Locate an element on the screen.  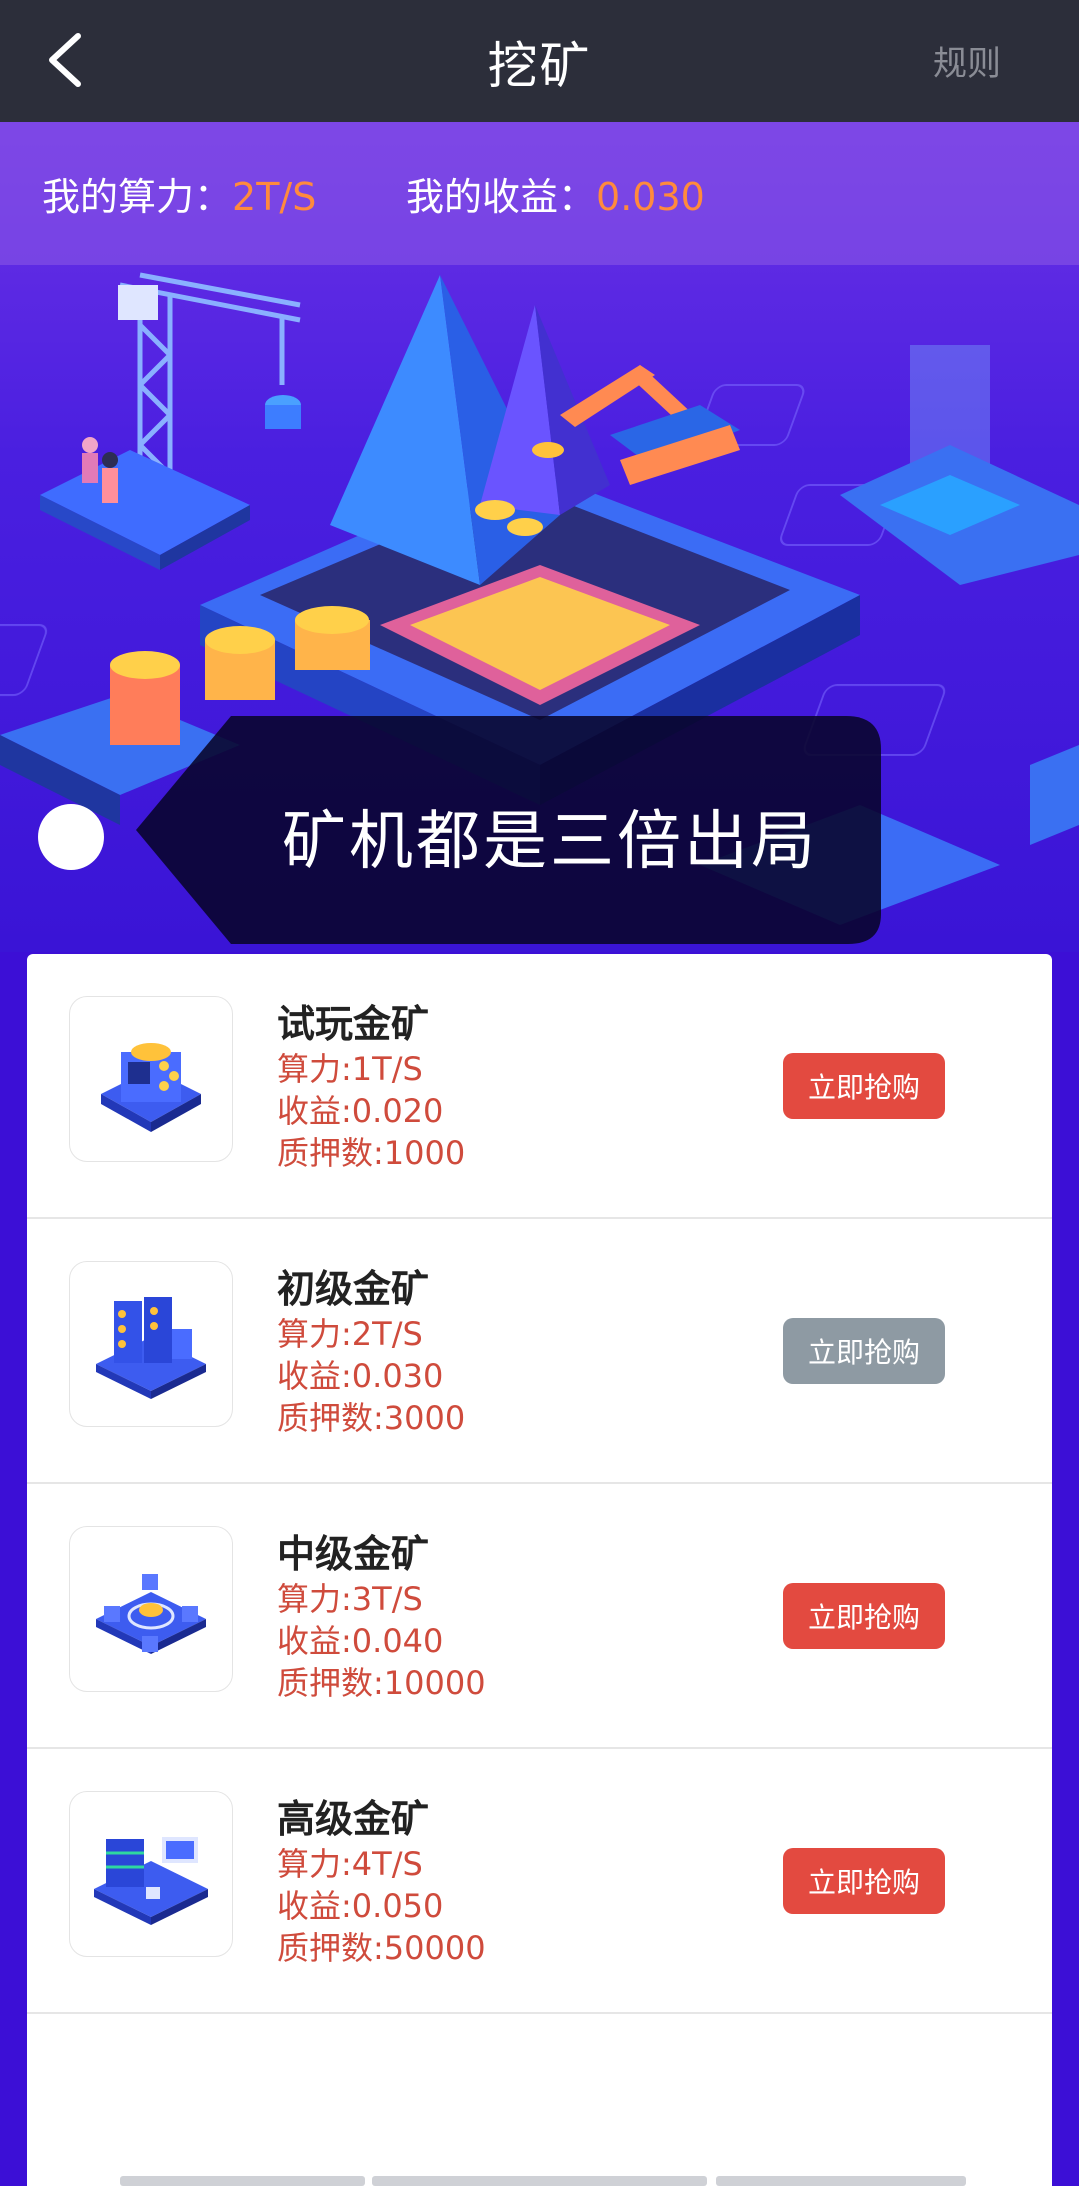
server-cube-icon is located at coordinates (151, 1087).